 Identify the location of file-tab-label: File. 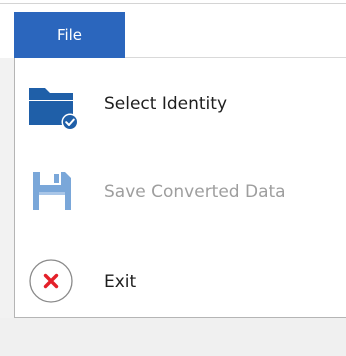
(69, 35).